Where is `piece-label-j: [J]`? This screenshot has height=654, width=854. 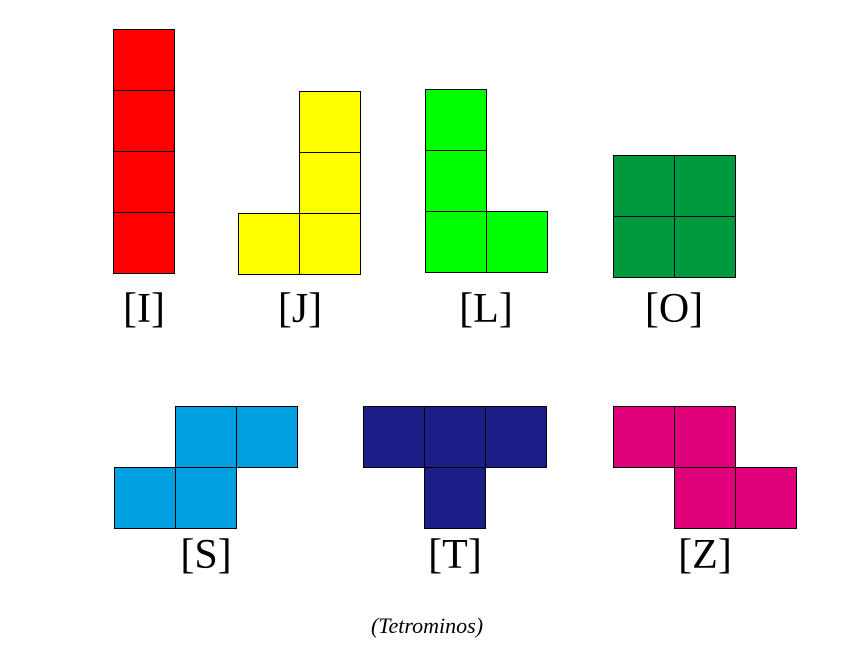
piece-label-j: [J] is located at coordinates (300, 309).